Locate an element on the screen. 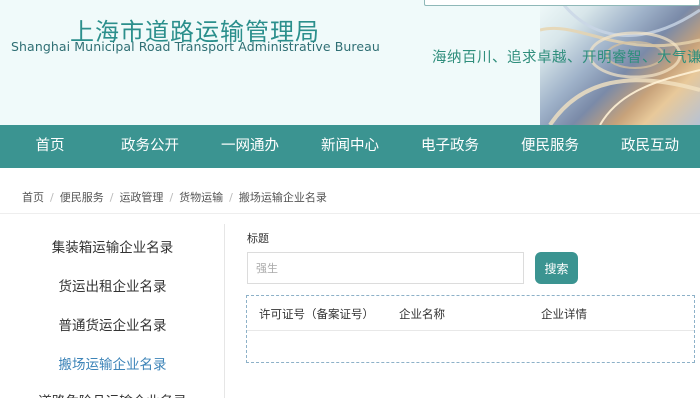 The height and width of the screenshot is (398, 700). table-header-divider is located at coordinates (470, 330).